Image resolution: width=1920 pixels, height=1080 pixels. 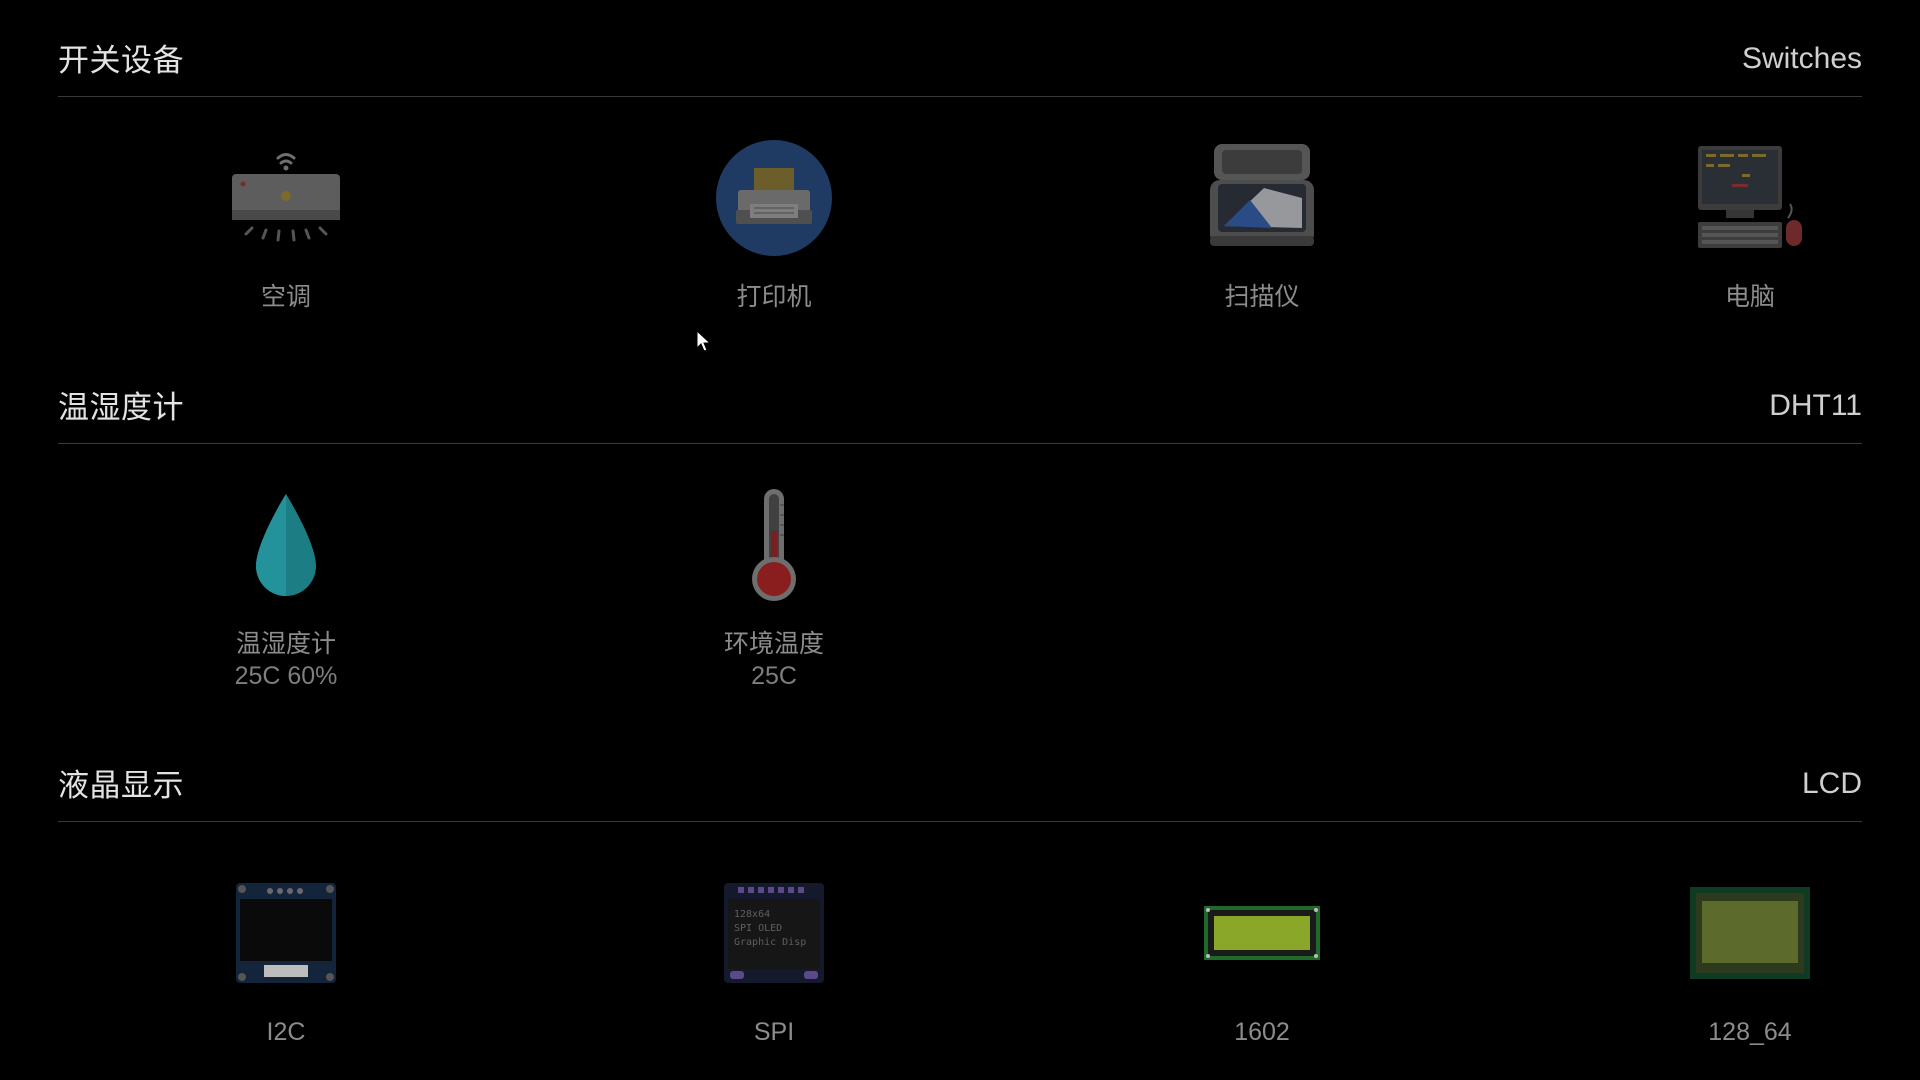 I want to click on section-title: 液晶显示, so click(x=121, y=786).